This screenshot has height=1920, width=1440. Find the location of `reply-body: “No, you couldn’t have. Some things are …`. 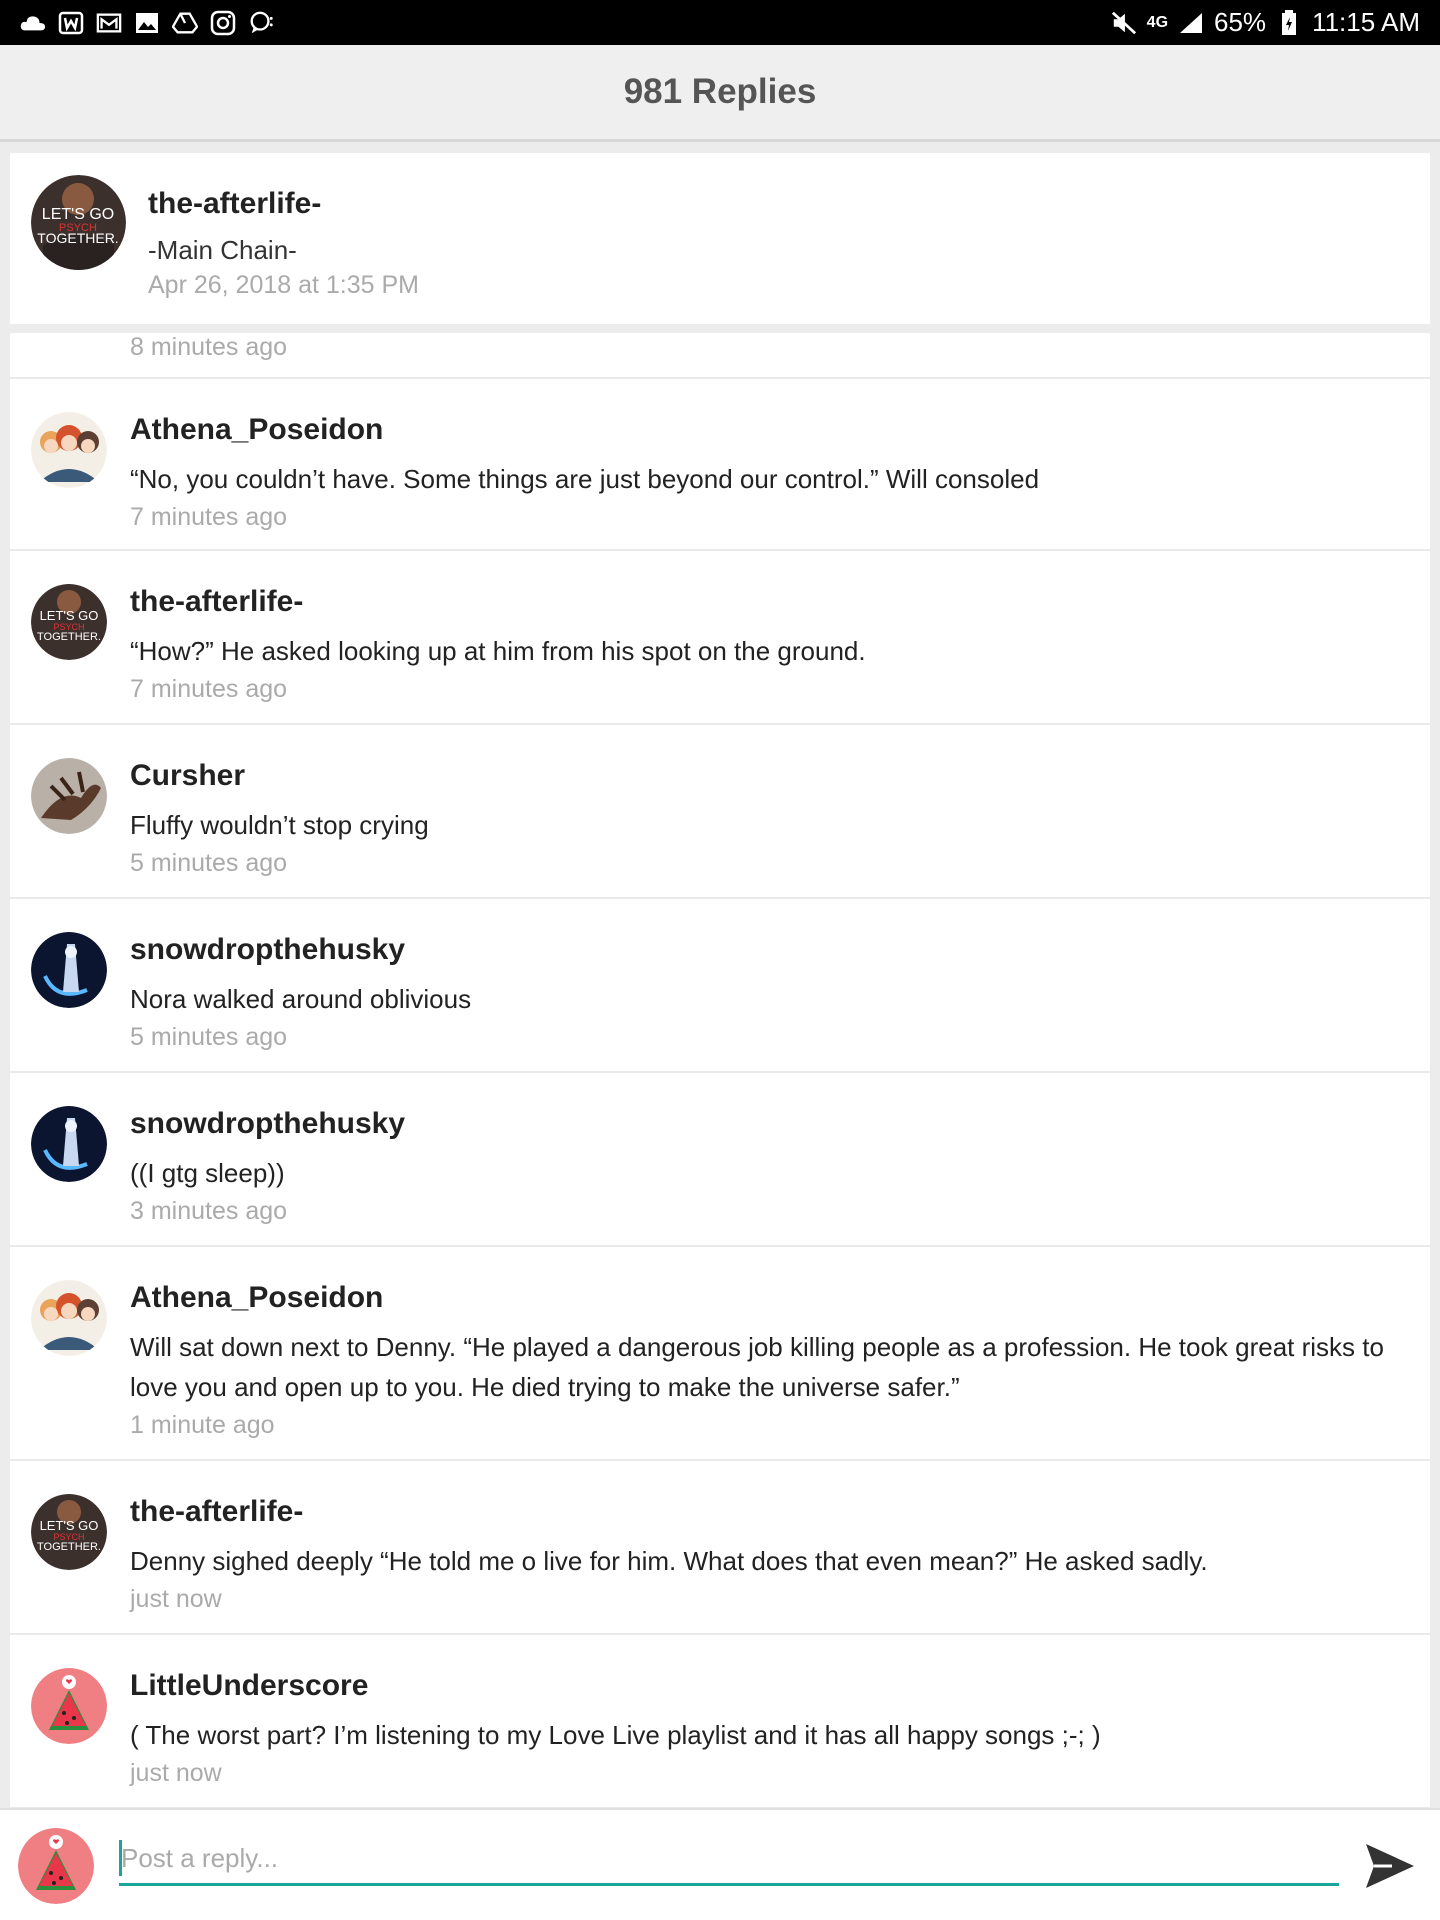

reply-body: “No, you couldn’t have. Some things are … is located at coordinates (775, 497).